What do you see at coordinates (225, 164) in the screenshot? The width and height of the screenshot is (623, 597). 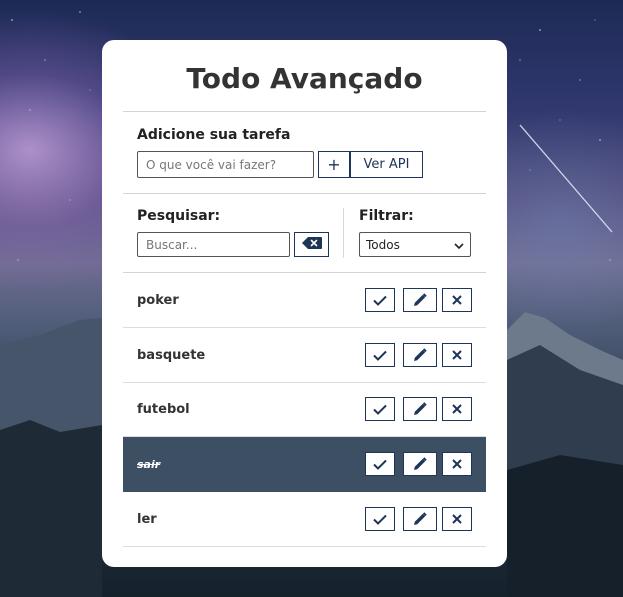 I see `task-input` at bounding box center [225, 164].